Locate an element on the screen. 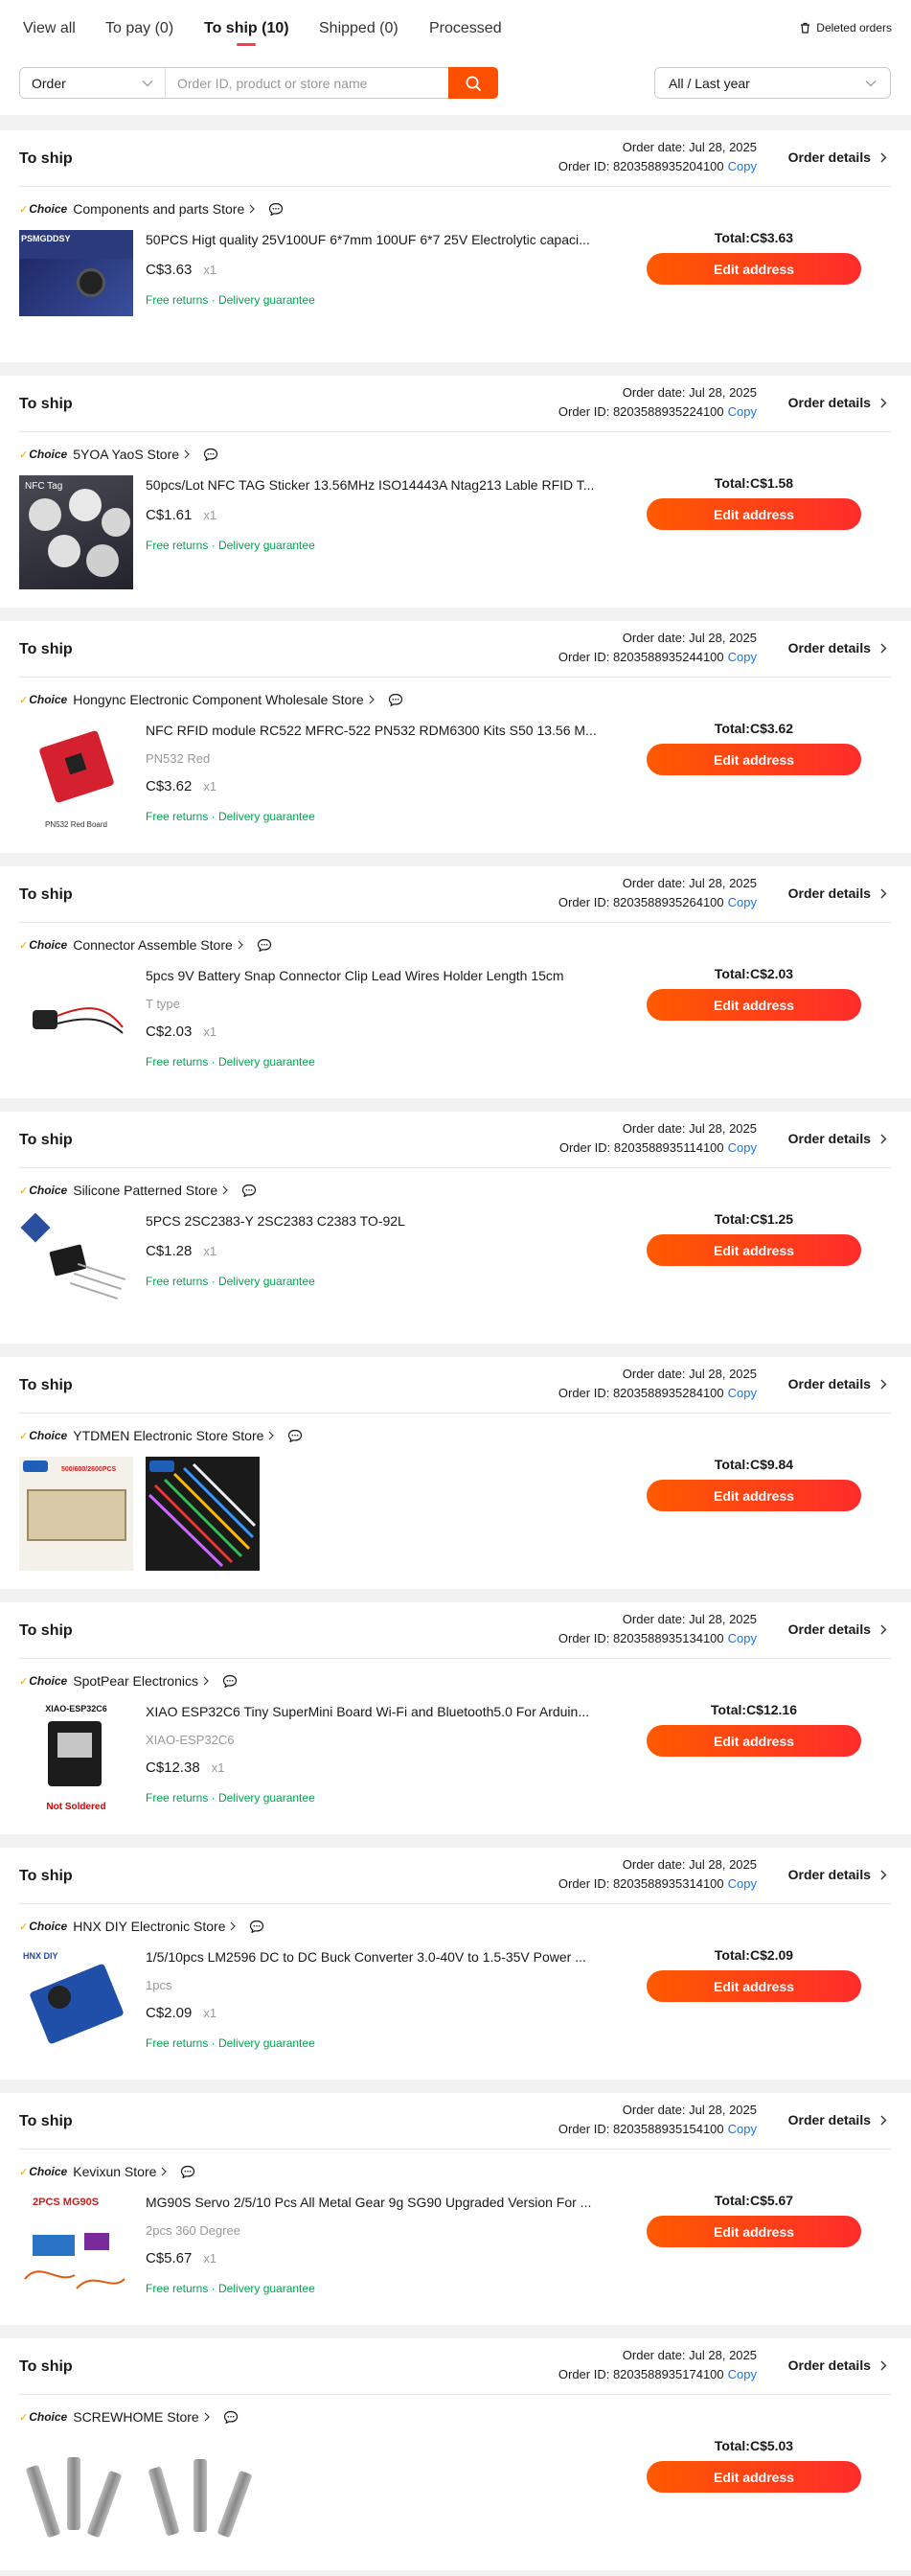  store-name-link: SCREWHOME Store is located at coordinates (135, 2417).